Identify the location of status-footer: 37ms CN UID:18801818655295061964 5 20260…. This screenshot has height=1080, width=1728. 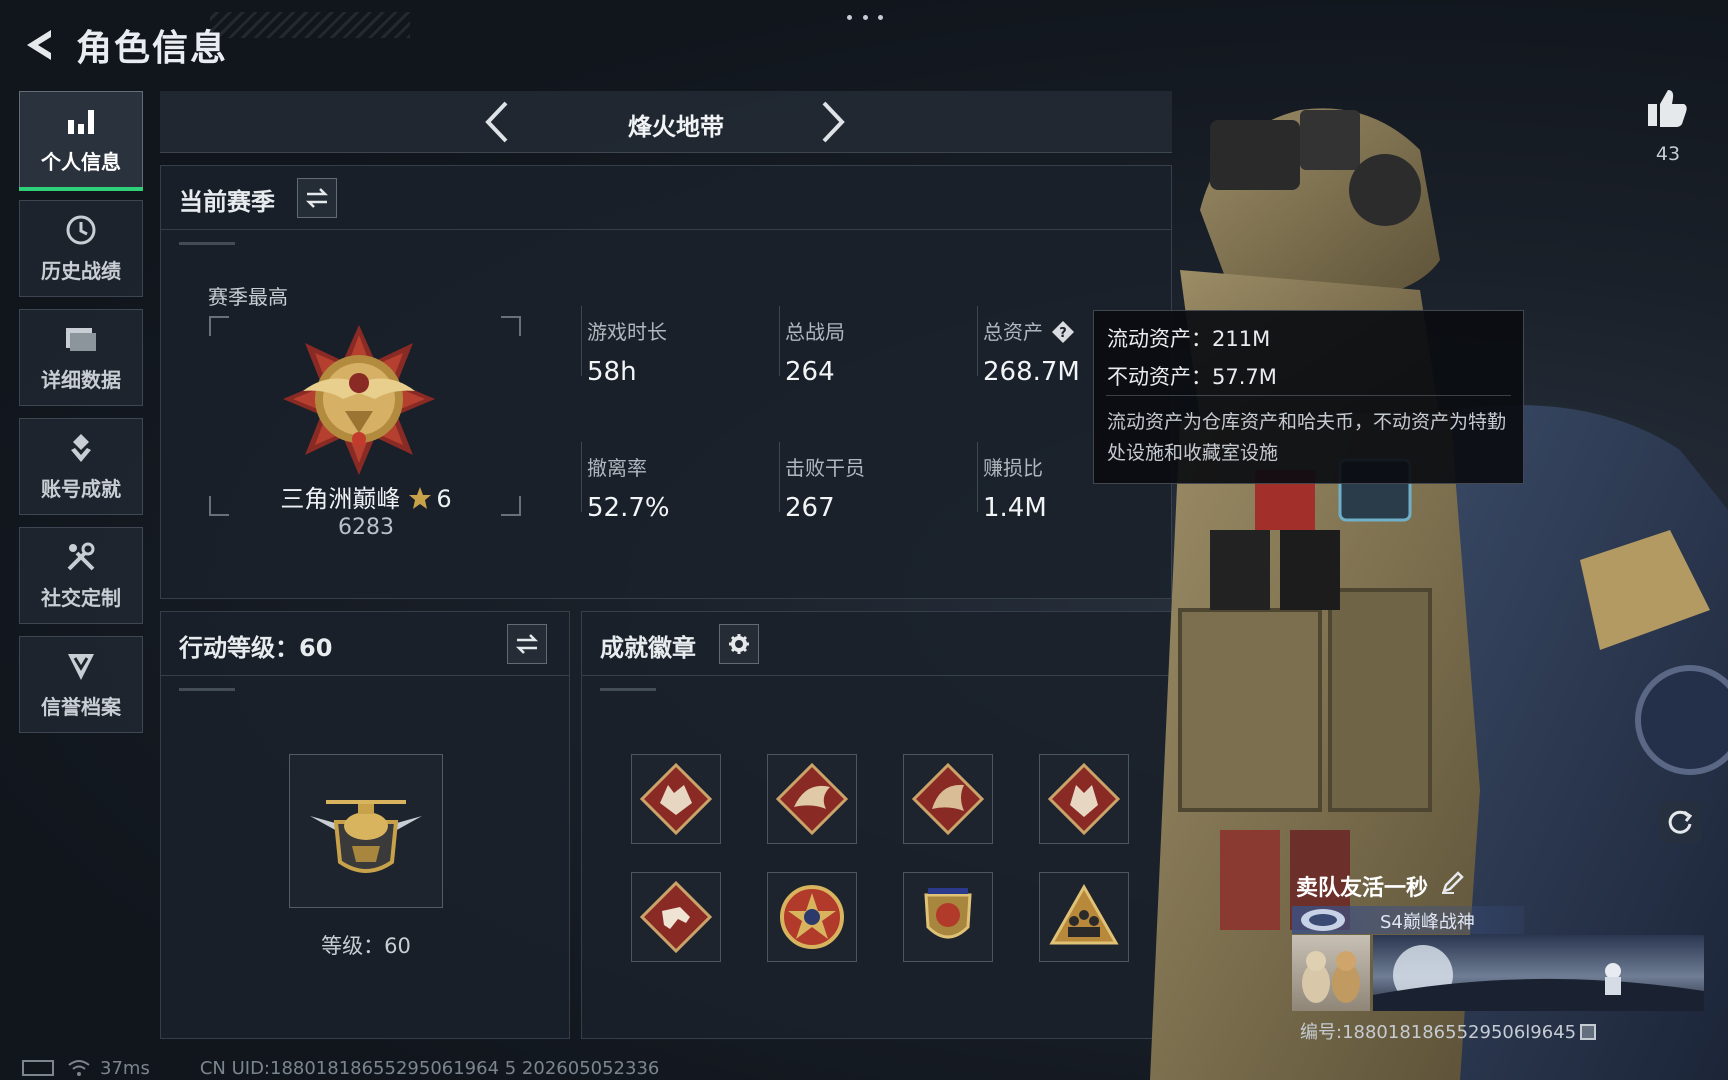
(340, 1068).